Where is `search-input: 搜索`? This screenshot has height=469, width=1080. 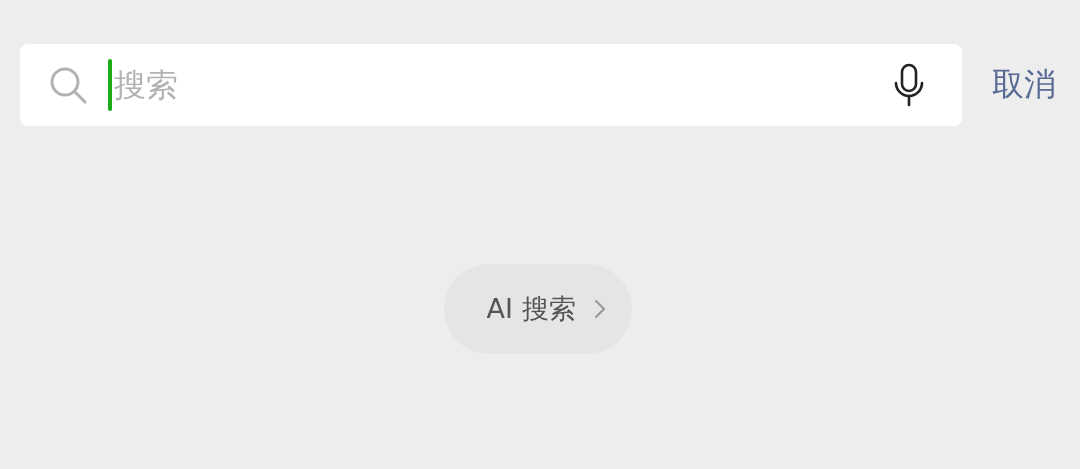 search-input: 搜索 is located at coordinates (503, 85).